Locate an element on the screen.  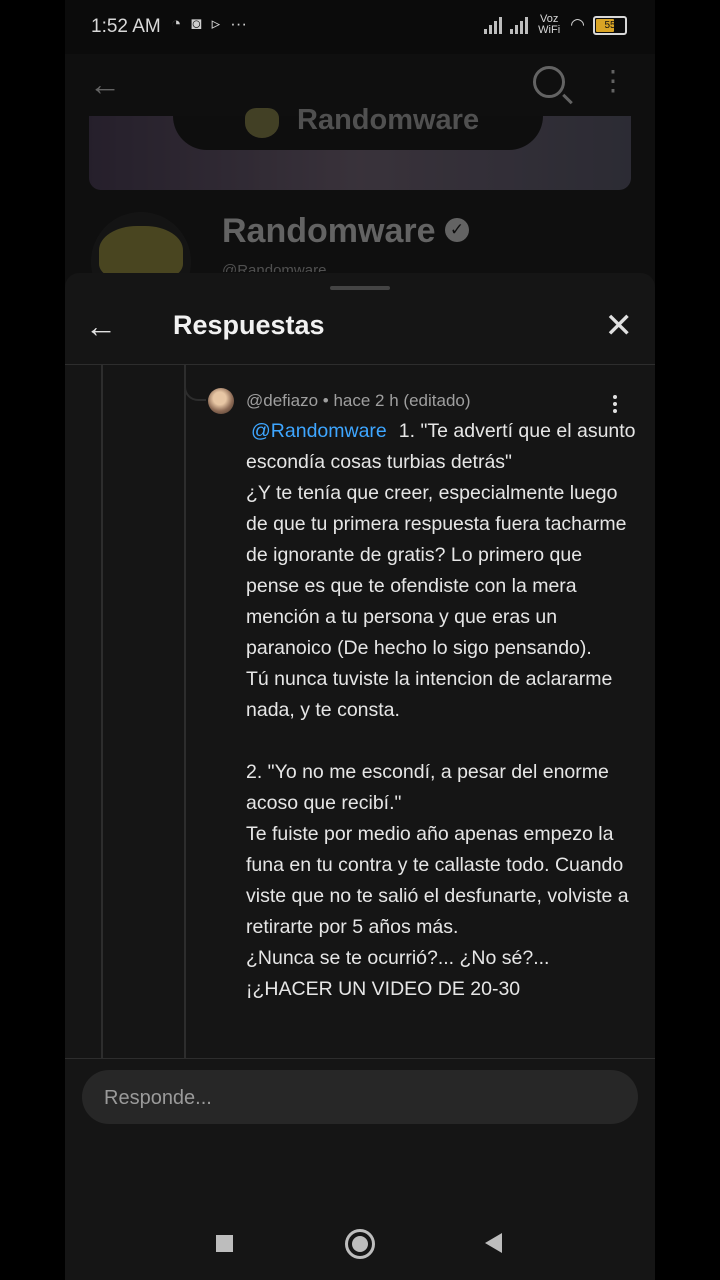
channel-avatar is located at coordinates (142, 243).